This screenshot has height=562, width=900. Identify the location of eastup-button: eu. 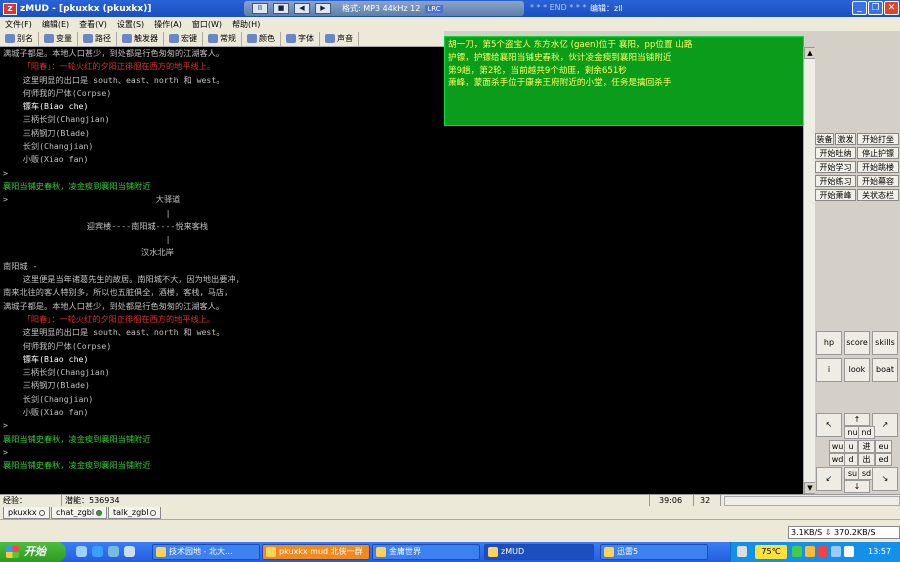
(883, 446).